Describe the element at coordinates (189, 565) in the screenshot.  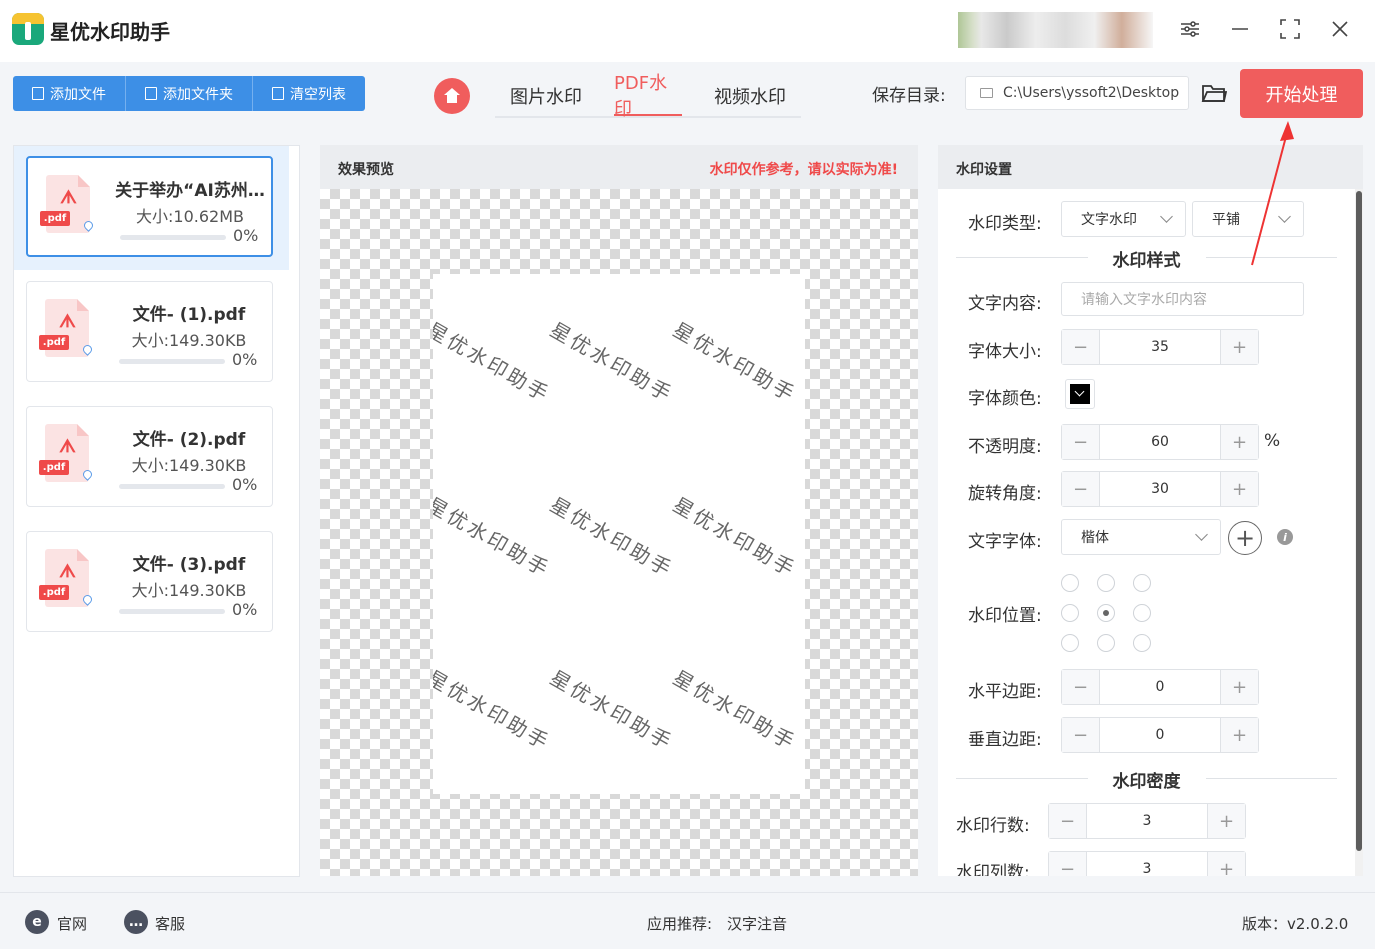
I see `file-name: 文件- (3).pdf` at that location.